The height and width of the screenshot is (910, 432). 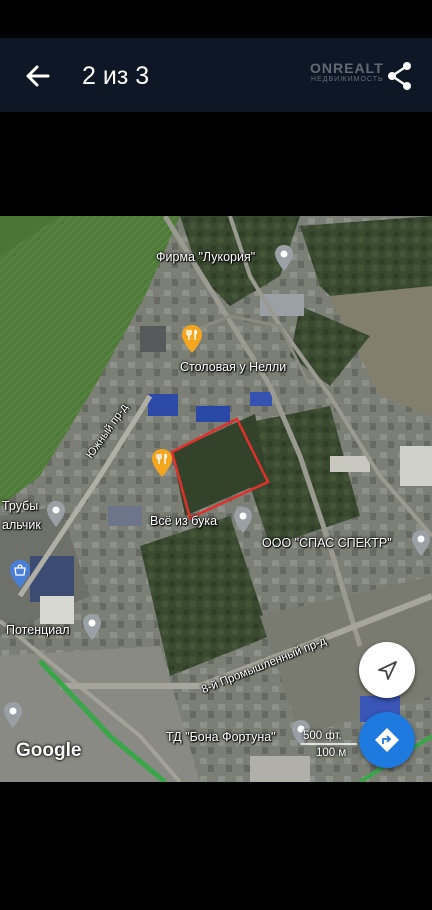 What do you see at coordinates (233, 367) in the screenshot?
I see `label-stolovaya-u-nelli: Столовая у Нелли` at bounding box center [233, 367].